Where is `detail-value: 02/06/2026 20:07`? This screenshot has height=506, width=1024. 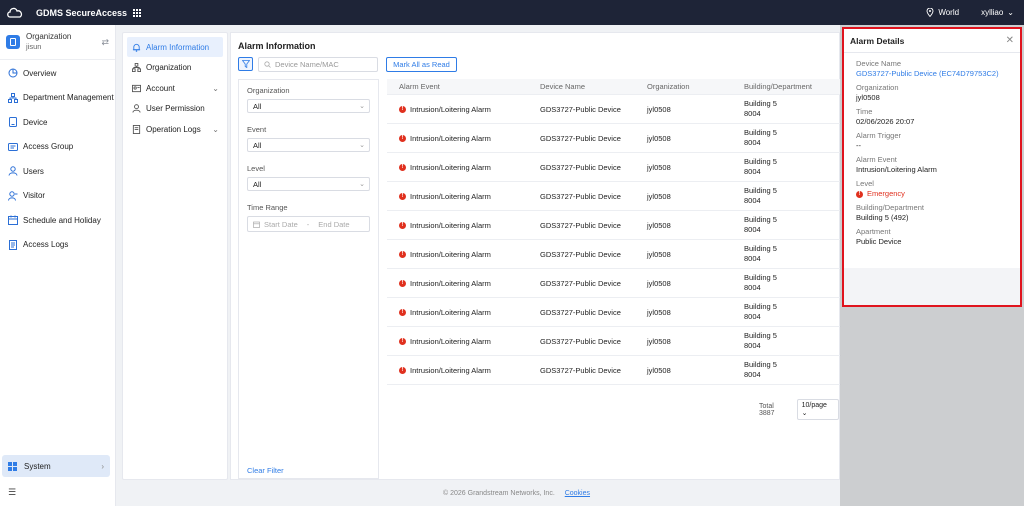 detail-value: 02/06/2026 20:07 is located at coordinates (885, 121).